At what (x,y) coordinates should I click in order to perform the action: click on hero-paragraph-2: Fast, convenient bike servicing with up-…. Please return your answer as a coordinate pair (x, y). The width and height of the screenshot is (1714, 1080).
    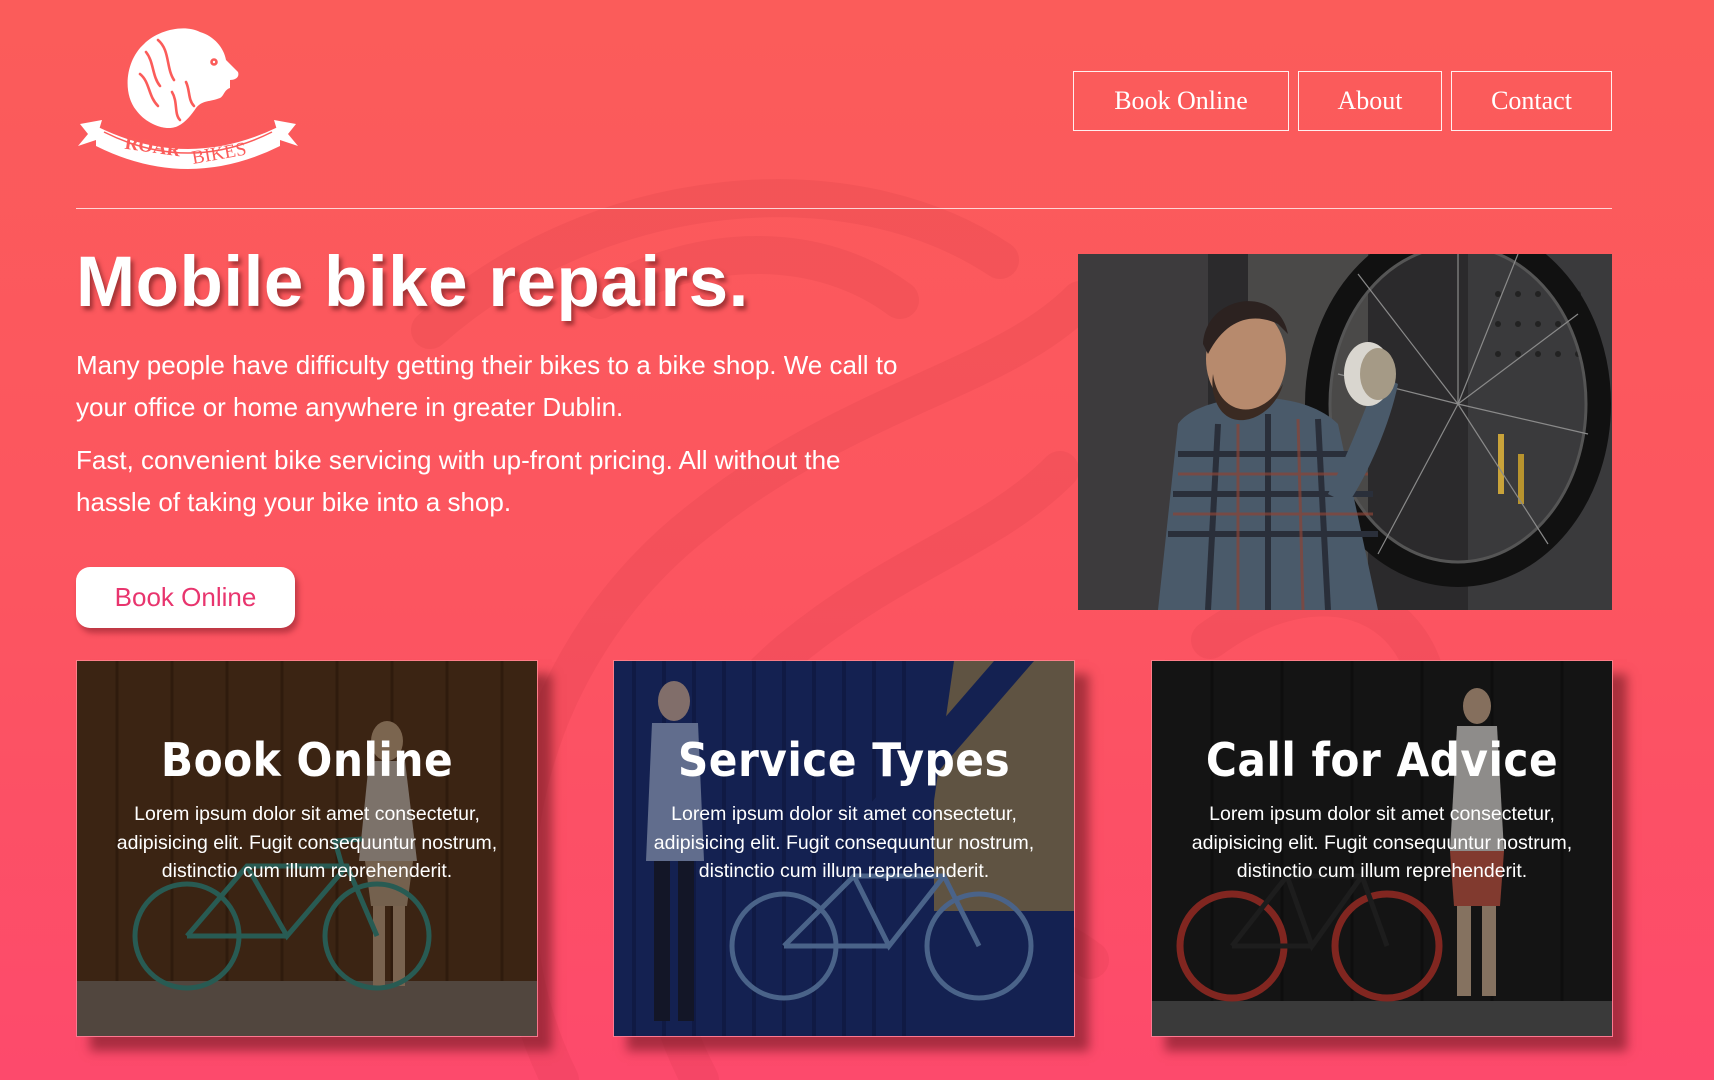
    Looking at the image, I should click on (458, 481).